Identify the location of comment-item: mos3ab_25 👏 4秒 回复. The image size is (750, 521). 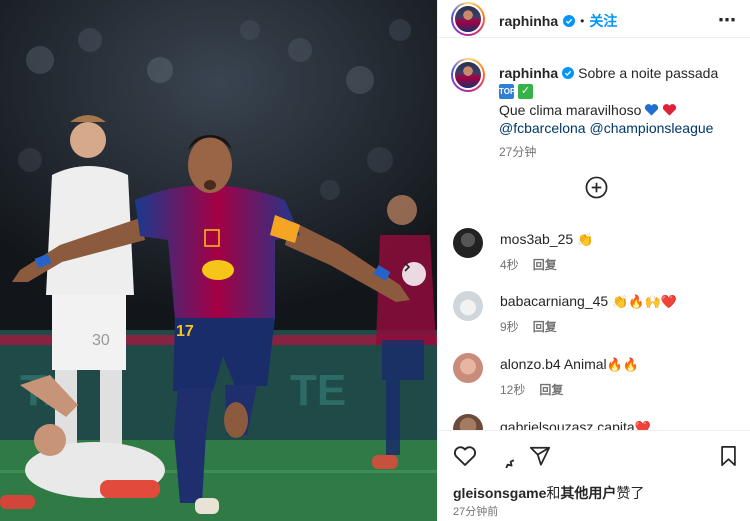
(546, 252).